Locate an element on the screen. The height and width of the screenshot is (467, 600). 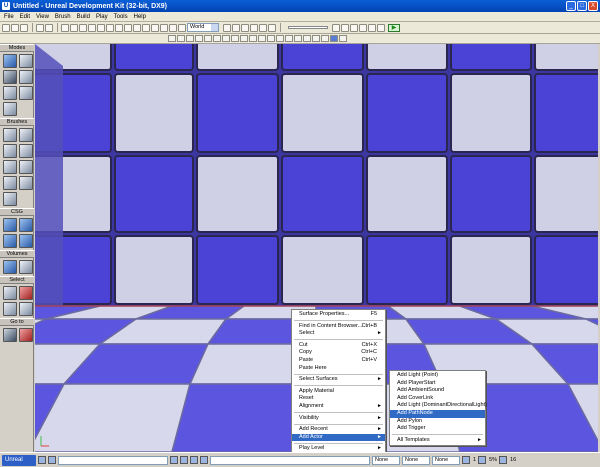
context-menu-item: Reset is located at coordinates (338, 399).